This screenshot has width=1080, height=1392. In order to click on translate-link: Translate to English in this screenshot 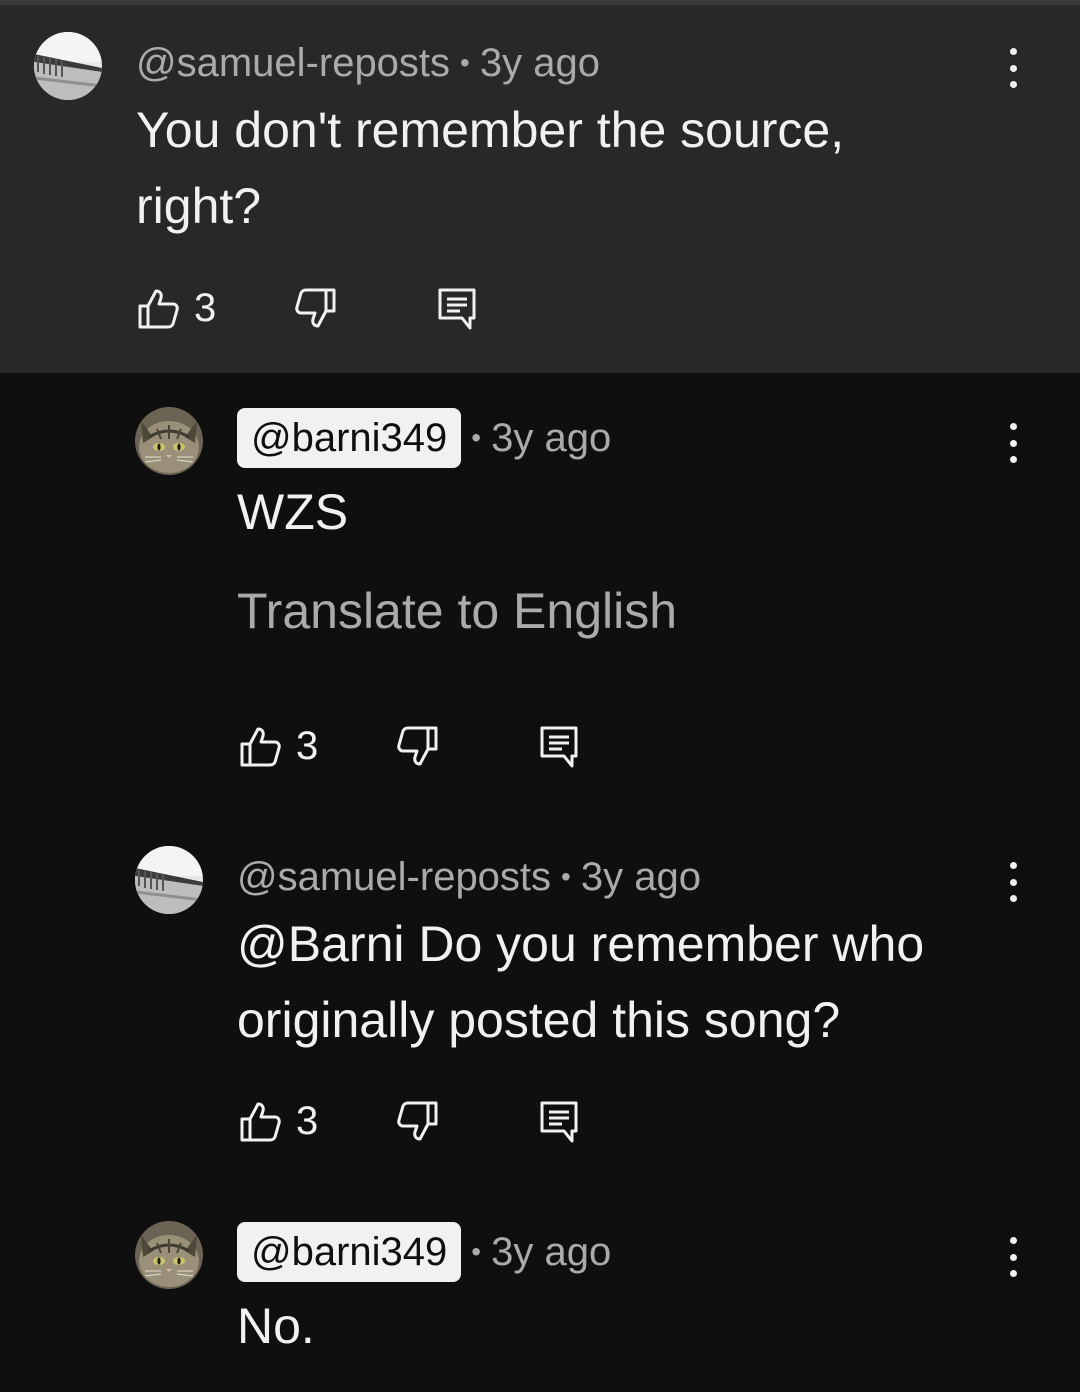, I will do `click(457, 611)`.